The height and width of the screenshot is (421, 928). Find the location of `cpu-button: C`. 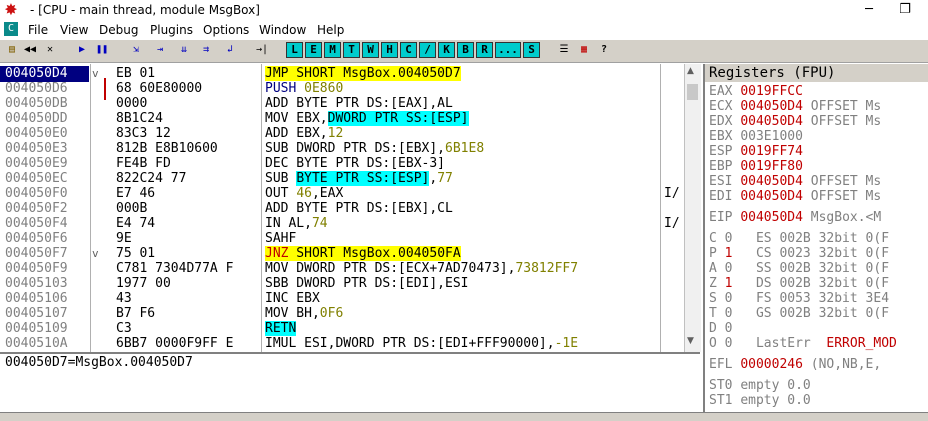

cpu-button: C is located at coordinates (408, 50).